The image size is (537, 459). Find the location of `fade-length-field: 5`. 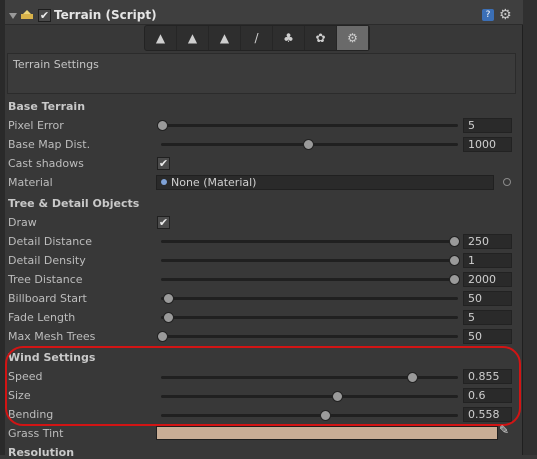

fade-length-field: 5 is located at coordinates (487, 317).